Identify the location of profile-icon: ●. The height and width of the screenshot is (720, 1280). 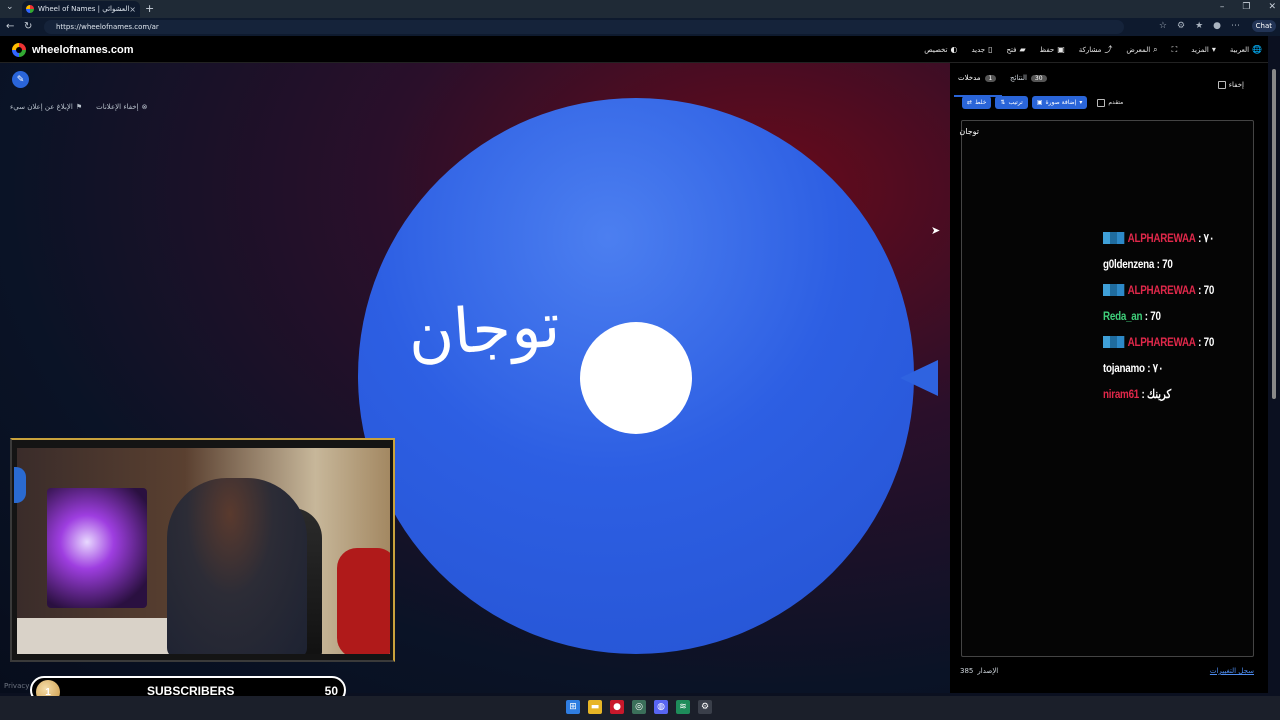
(1217, 26).